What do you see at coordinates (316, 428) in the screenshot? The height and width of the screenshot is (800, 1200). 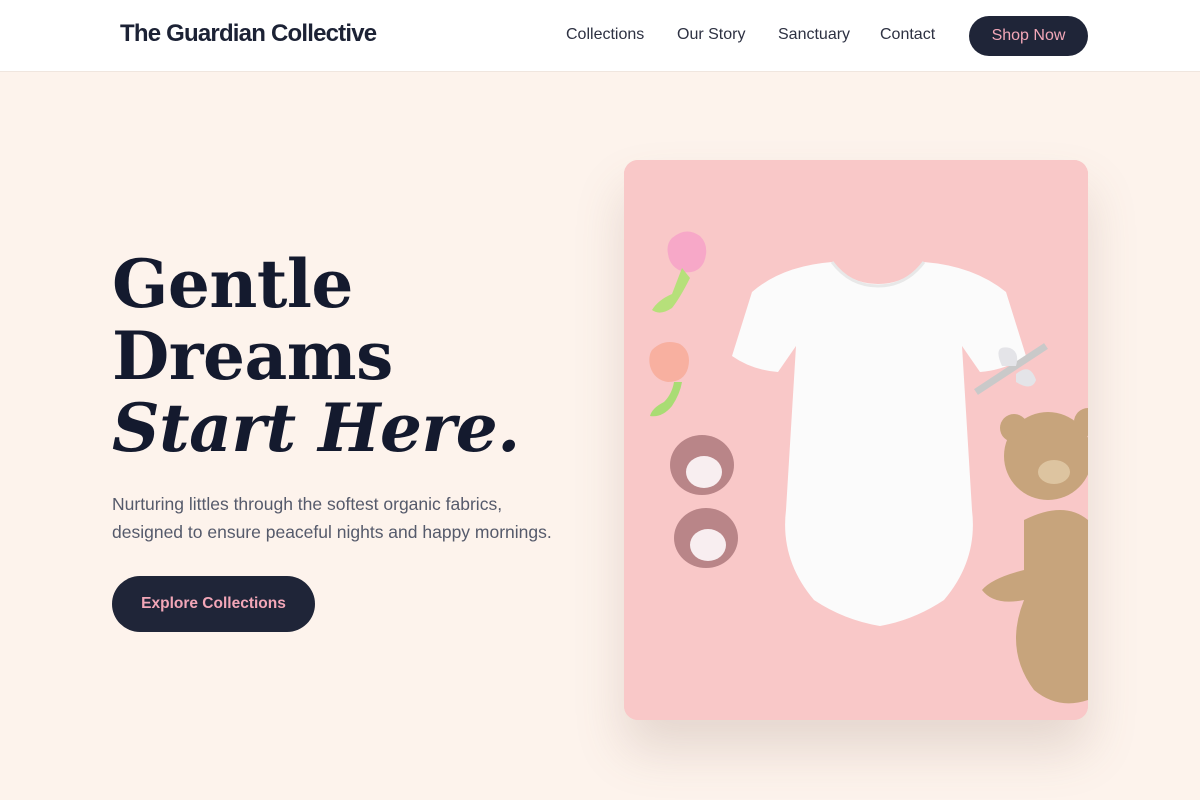 I see `hero-title-line-3: Start Here.` at bounding box center [316, 428].